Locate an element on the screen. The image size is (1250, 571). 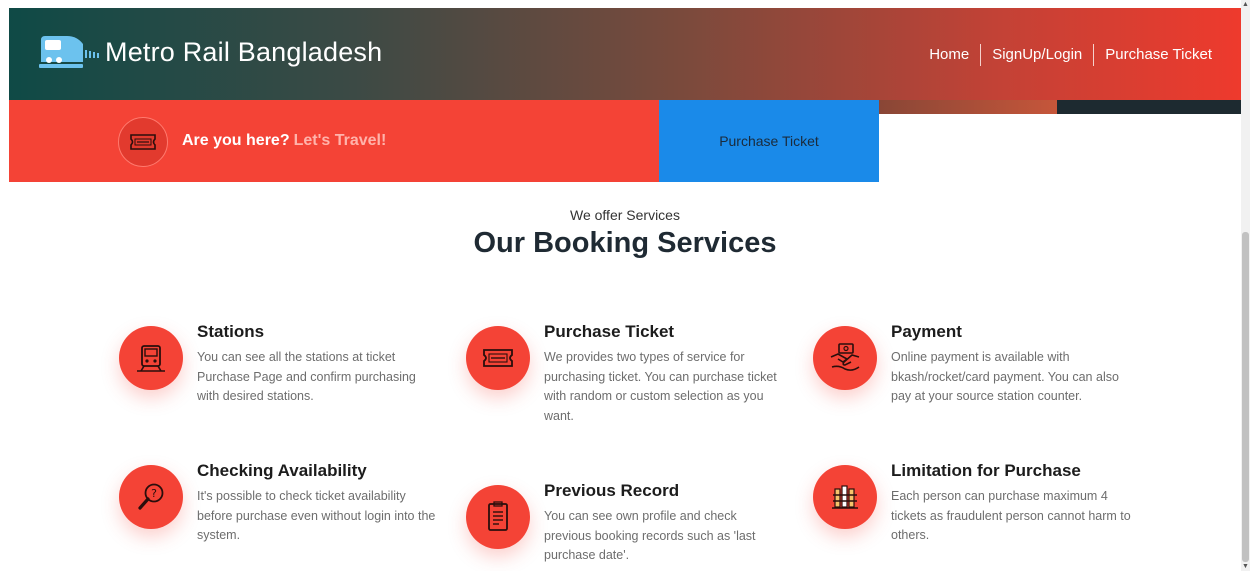
document-record-icon is located at coordinates (498, 517).